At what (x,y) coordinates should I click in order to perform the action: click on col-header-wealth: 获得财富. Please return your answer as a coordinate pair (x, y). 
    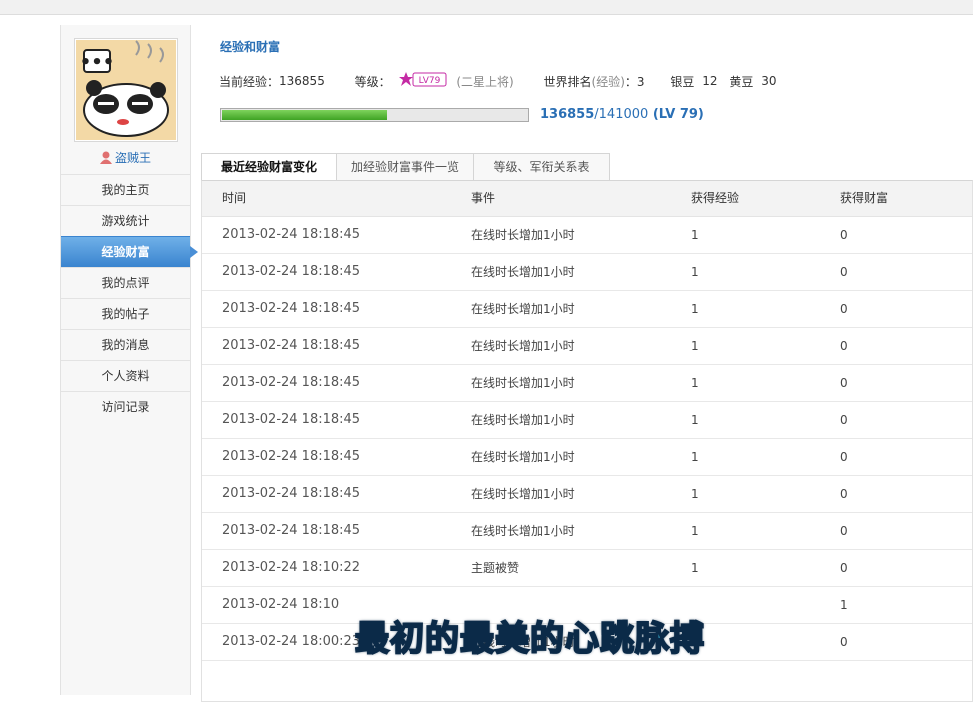
    Looking at the image, I should click on (864, 198).